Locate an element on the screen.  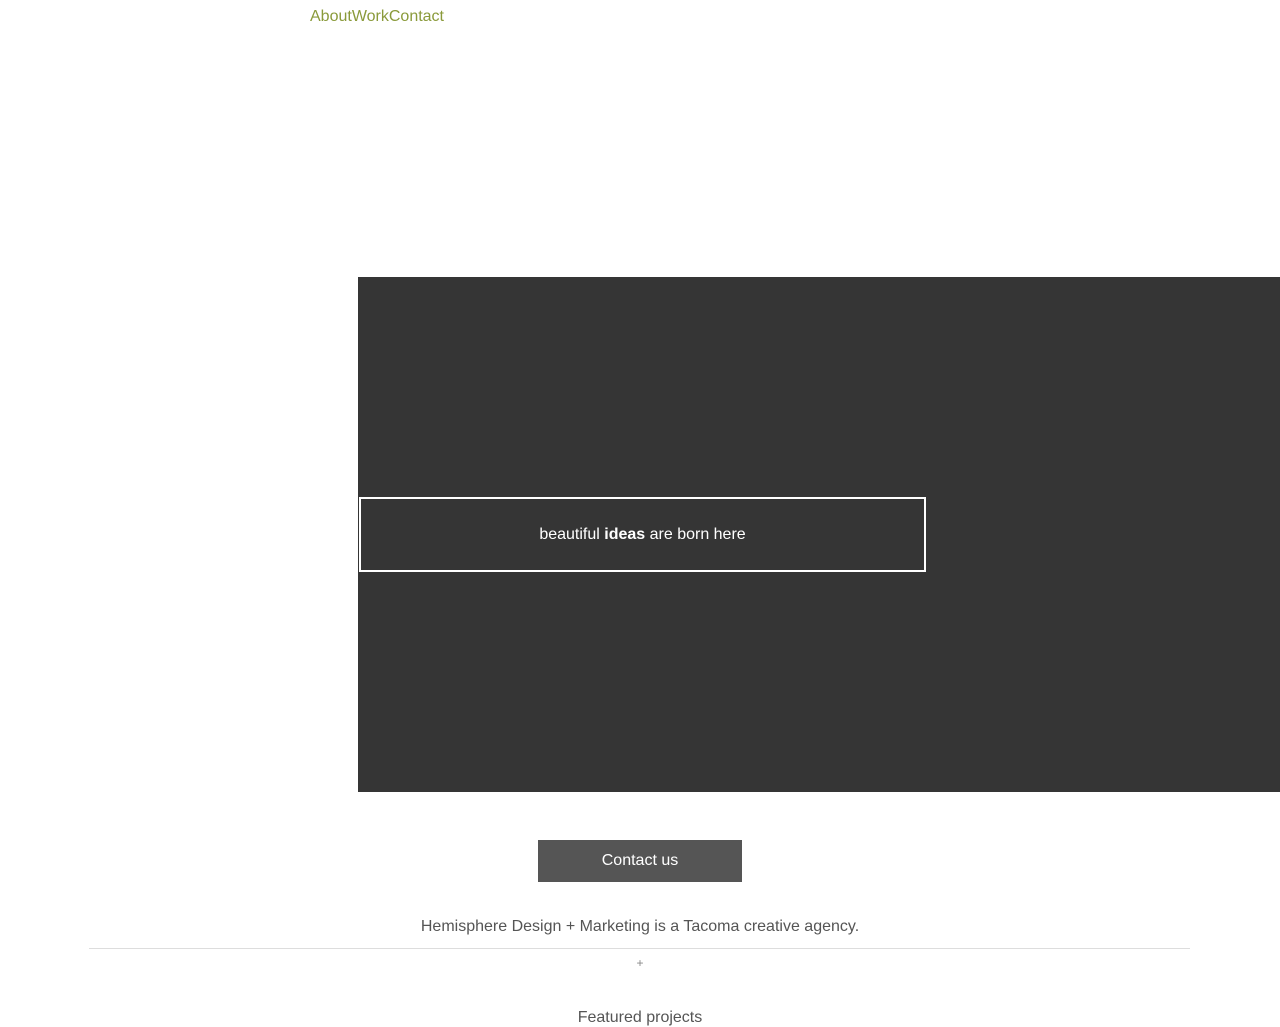
main-nav: About Work Contact is located at coordinates (377, 17).